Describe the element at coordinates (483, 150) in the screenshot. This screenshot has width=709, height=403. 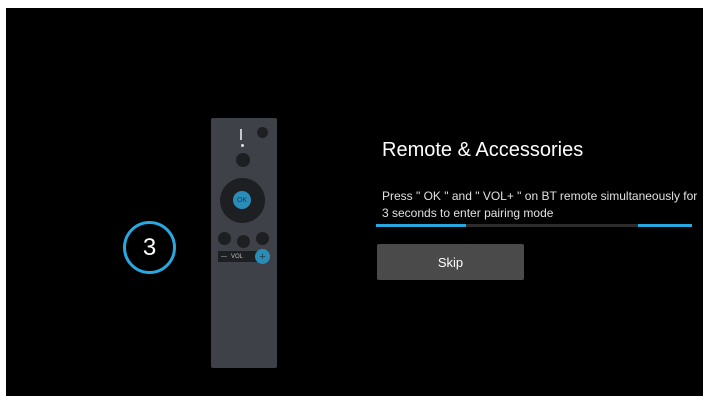
I see `page-title: Remote & Accessories` at that location.